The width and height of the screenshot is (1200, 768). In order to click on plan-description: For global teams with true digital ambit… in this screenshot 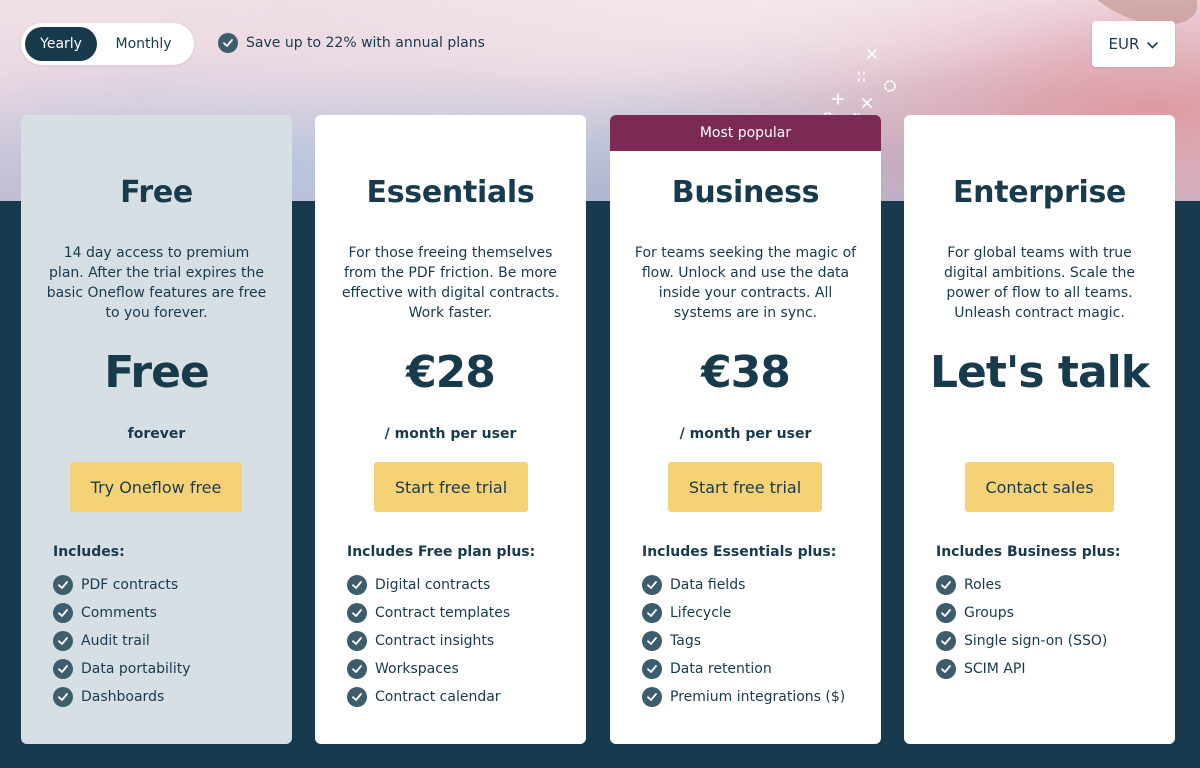, I will do `click(1039, 283)`.